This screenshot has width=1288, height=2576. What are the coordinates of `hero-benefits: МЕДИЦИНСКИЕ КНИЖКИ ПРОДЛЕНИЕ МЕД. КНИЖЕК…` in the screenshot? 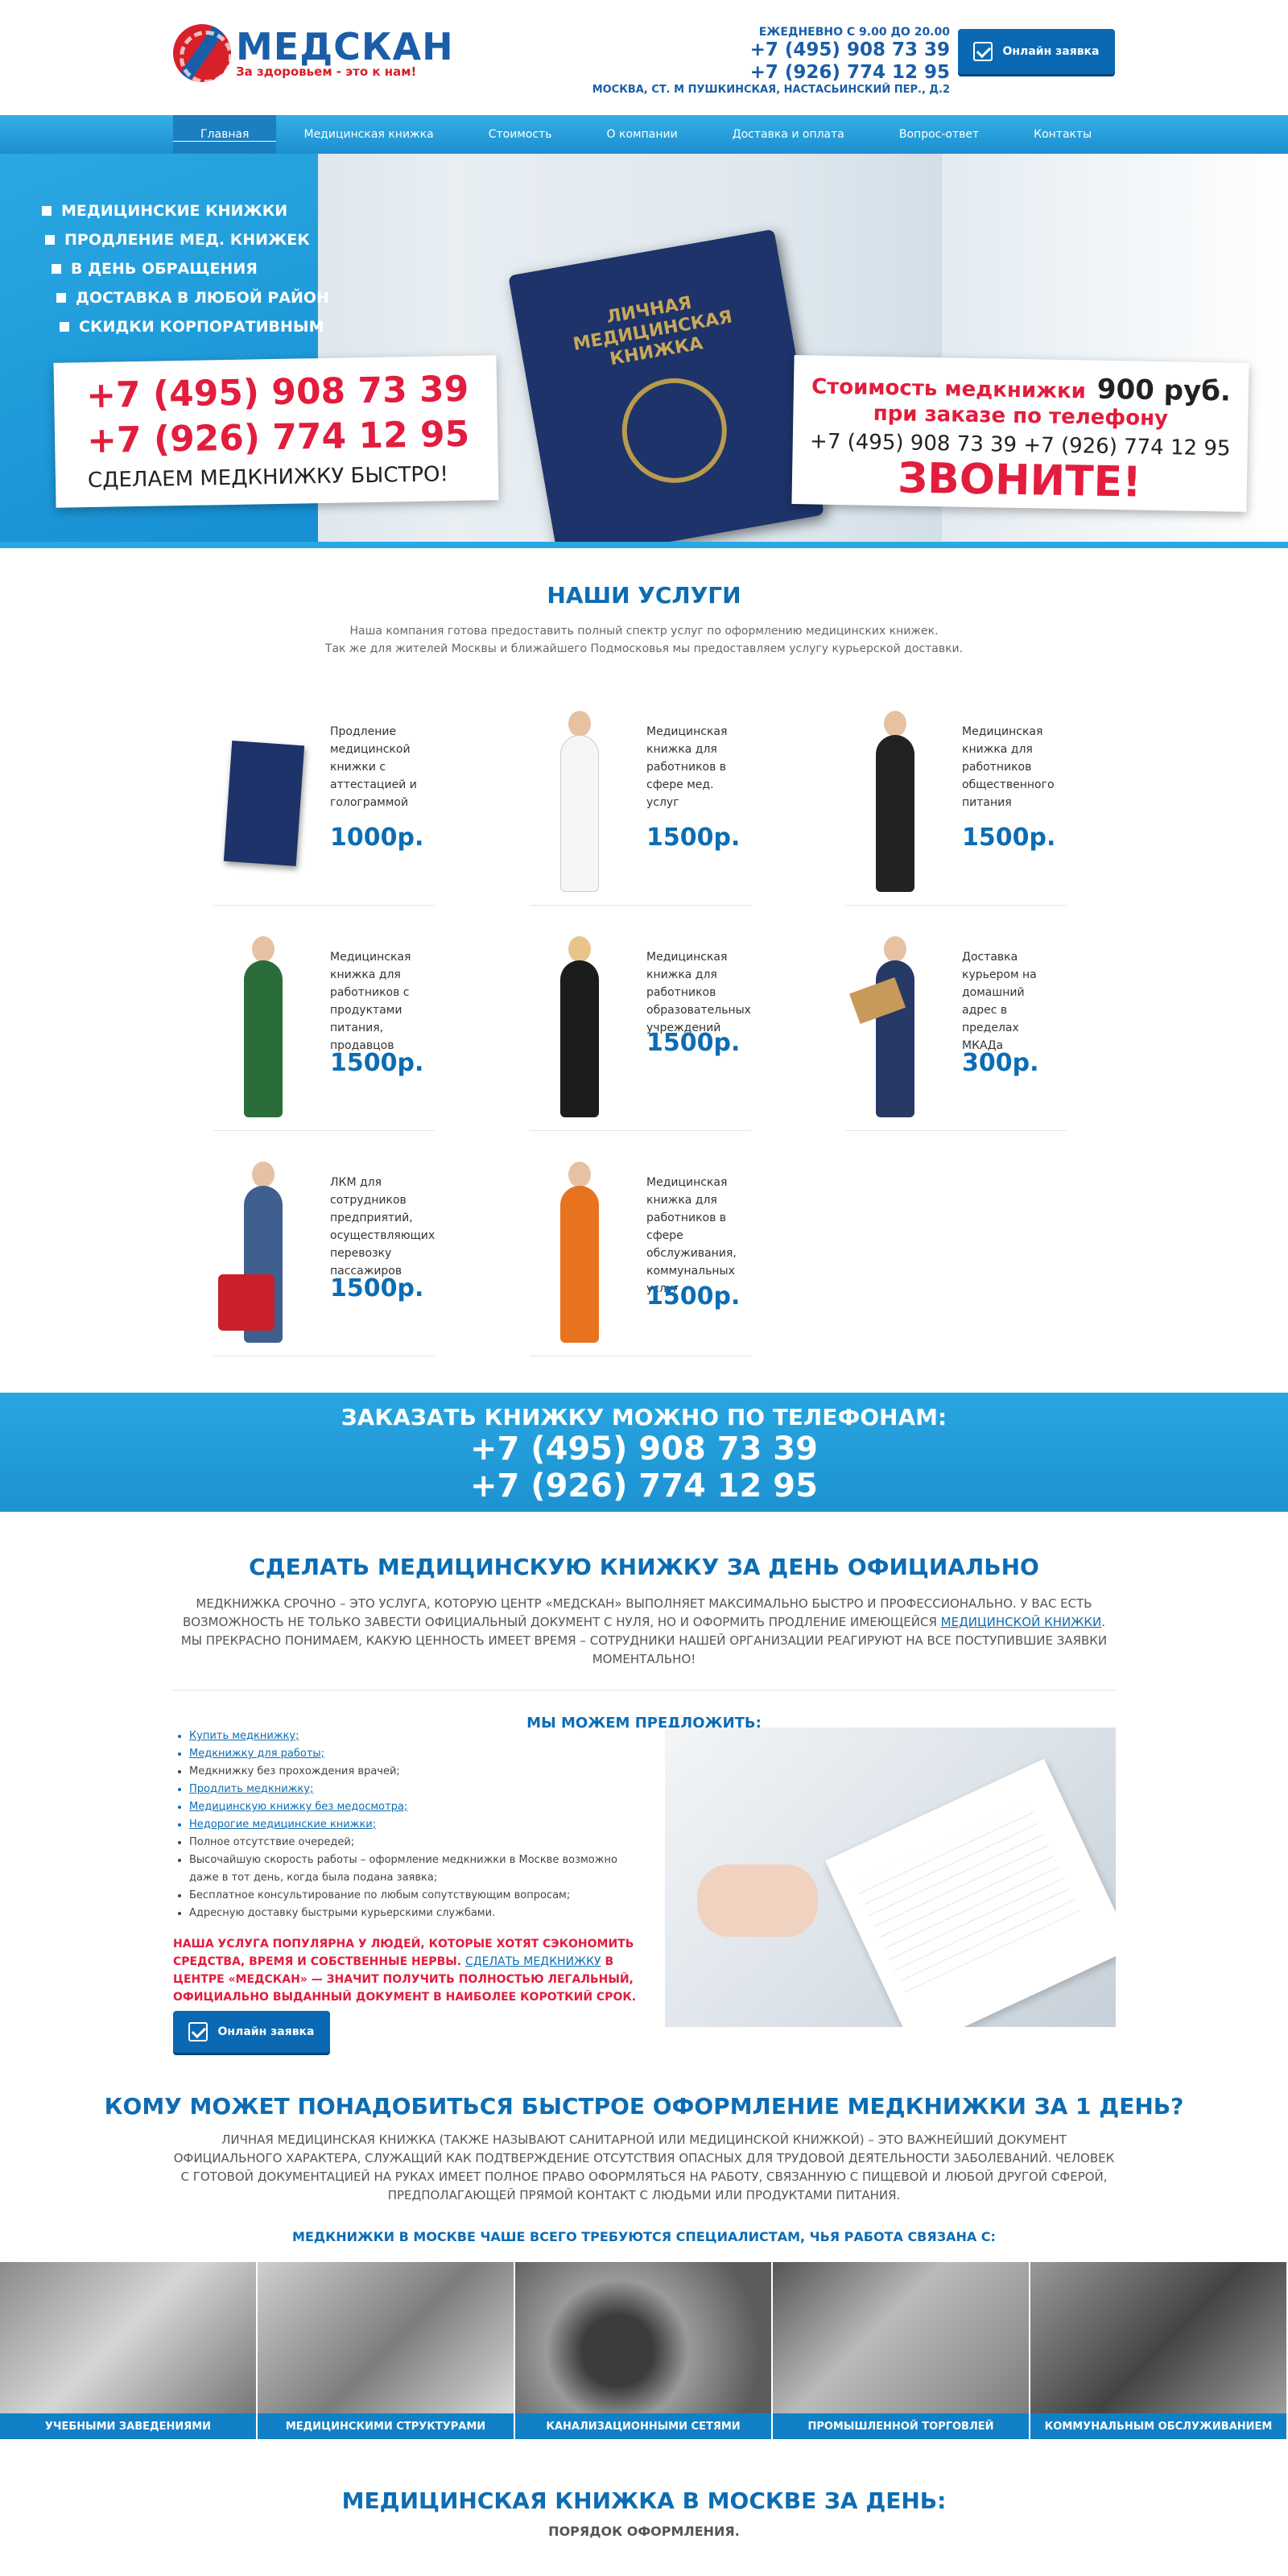 It's located at (185, 274).